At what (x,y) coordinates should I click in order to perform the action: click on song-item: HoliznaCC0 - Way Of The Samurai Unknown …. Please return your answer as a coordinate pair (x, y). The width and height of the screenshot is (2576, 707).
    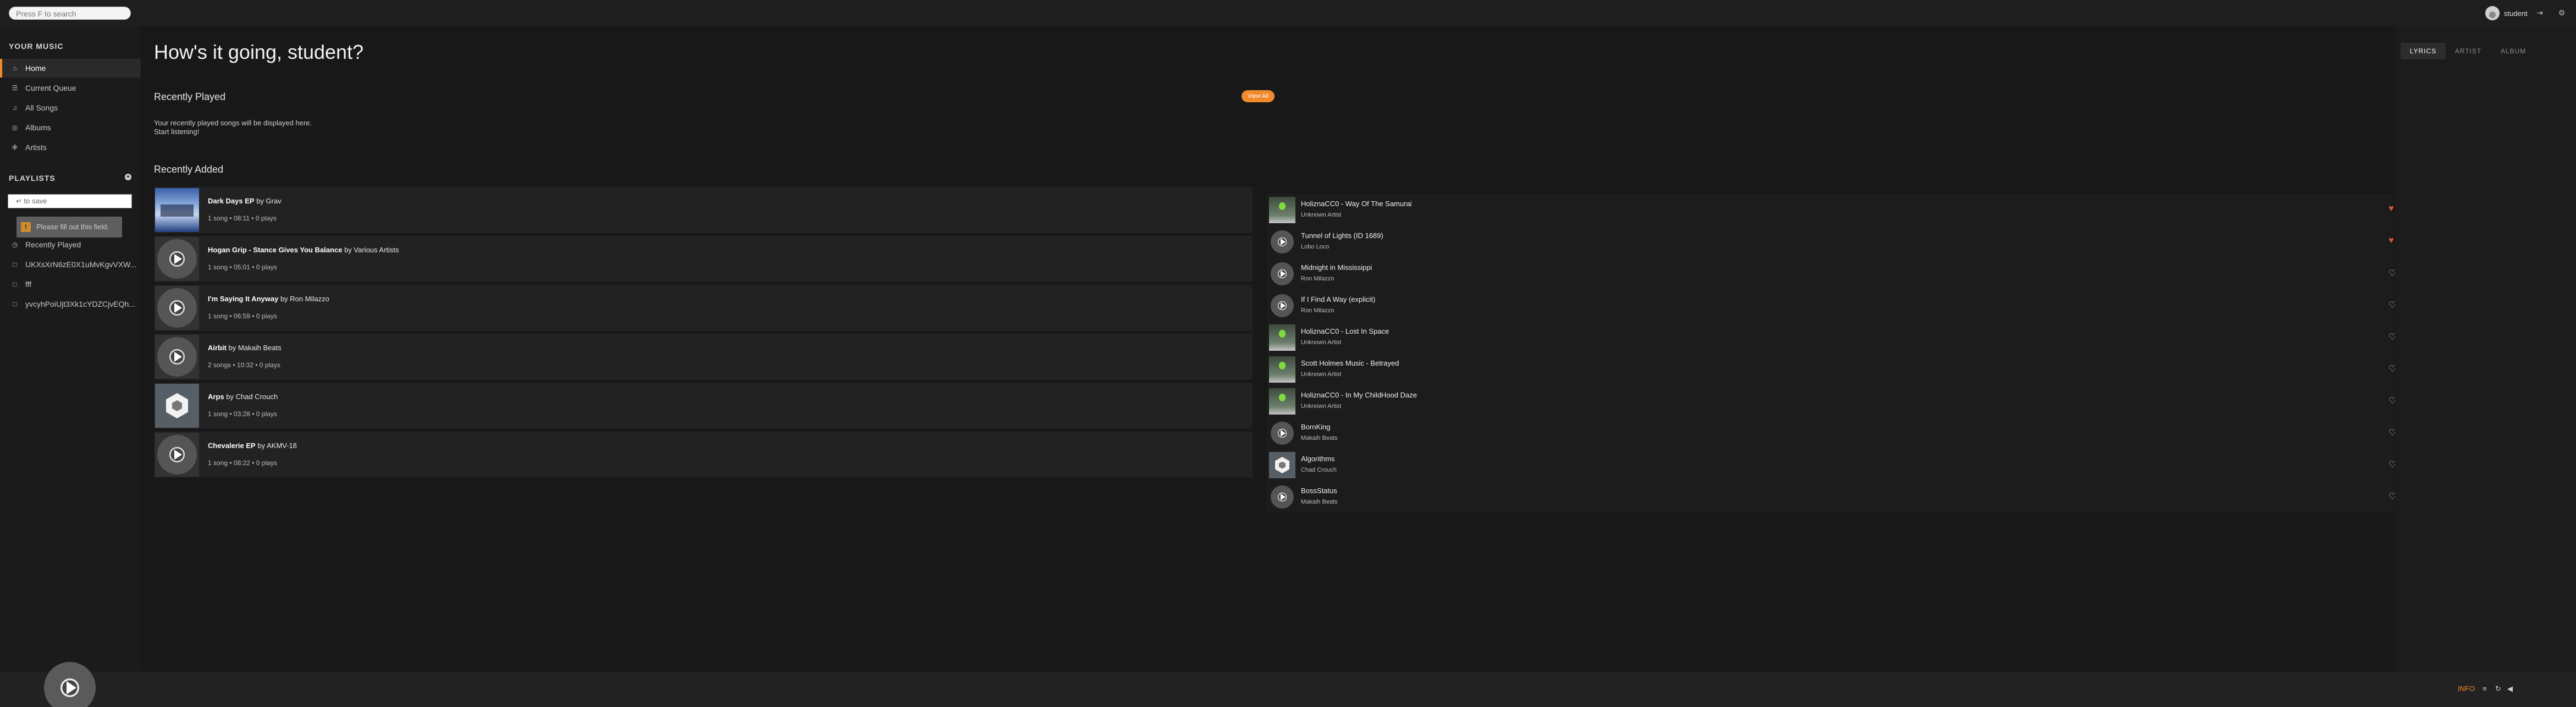
    Looking at the image, I should click on (1830, 210).